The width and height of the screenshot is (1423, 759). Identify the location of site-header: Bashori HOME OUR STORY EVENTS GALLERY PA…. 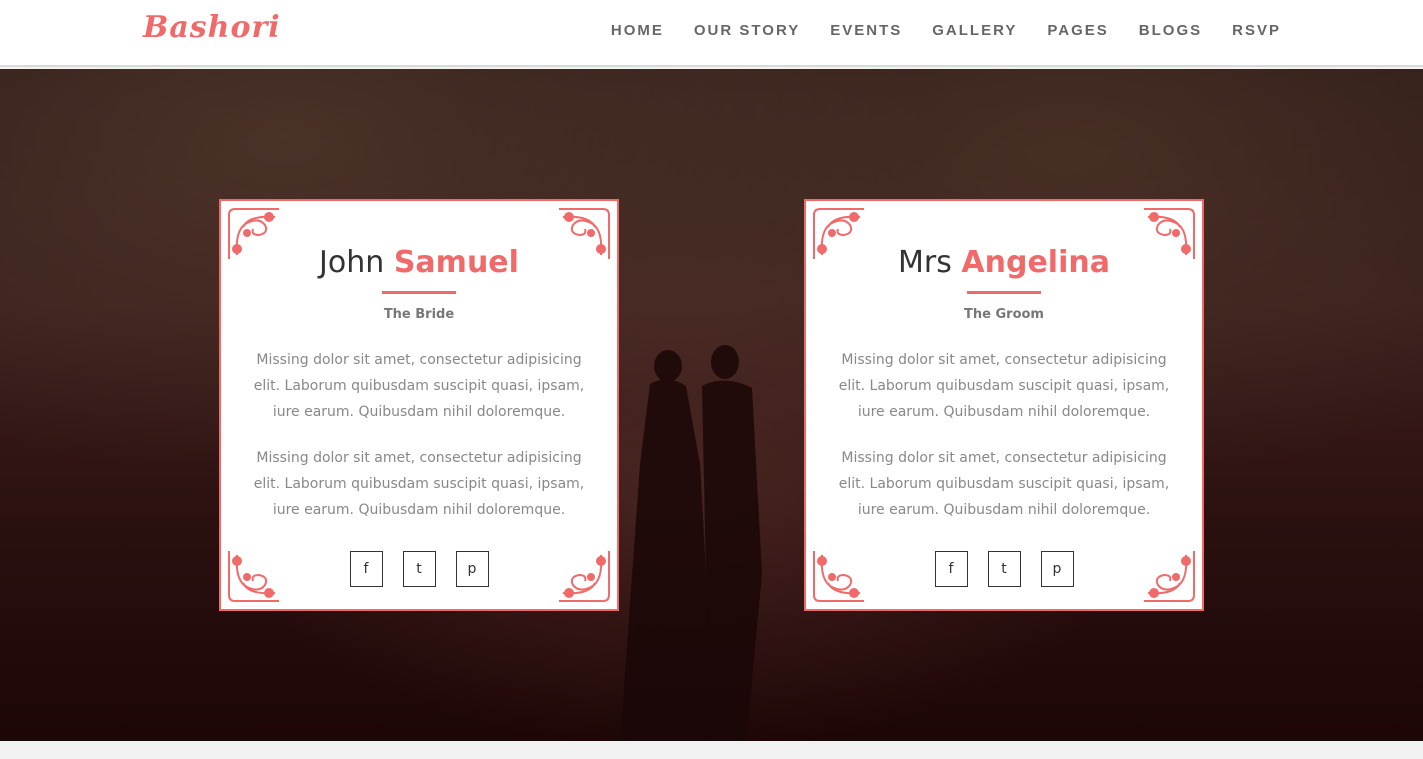
(711, 33).